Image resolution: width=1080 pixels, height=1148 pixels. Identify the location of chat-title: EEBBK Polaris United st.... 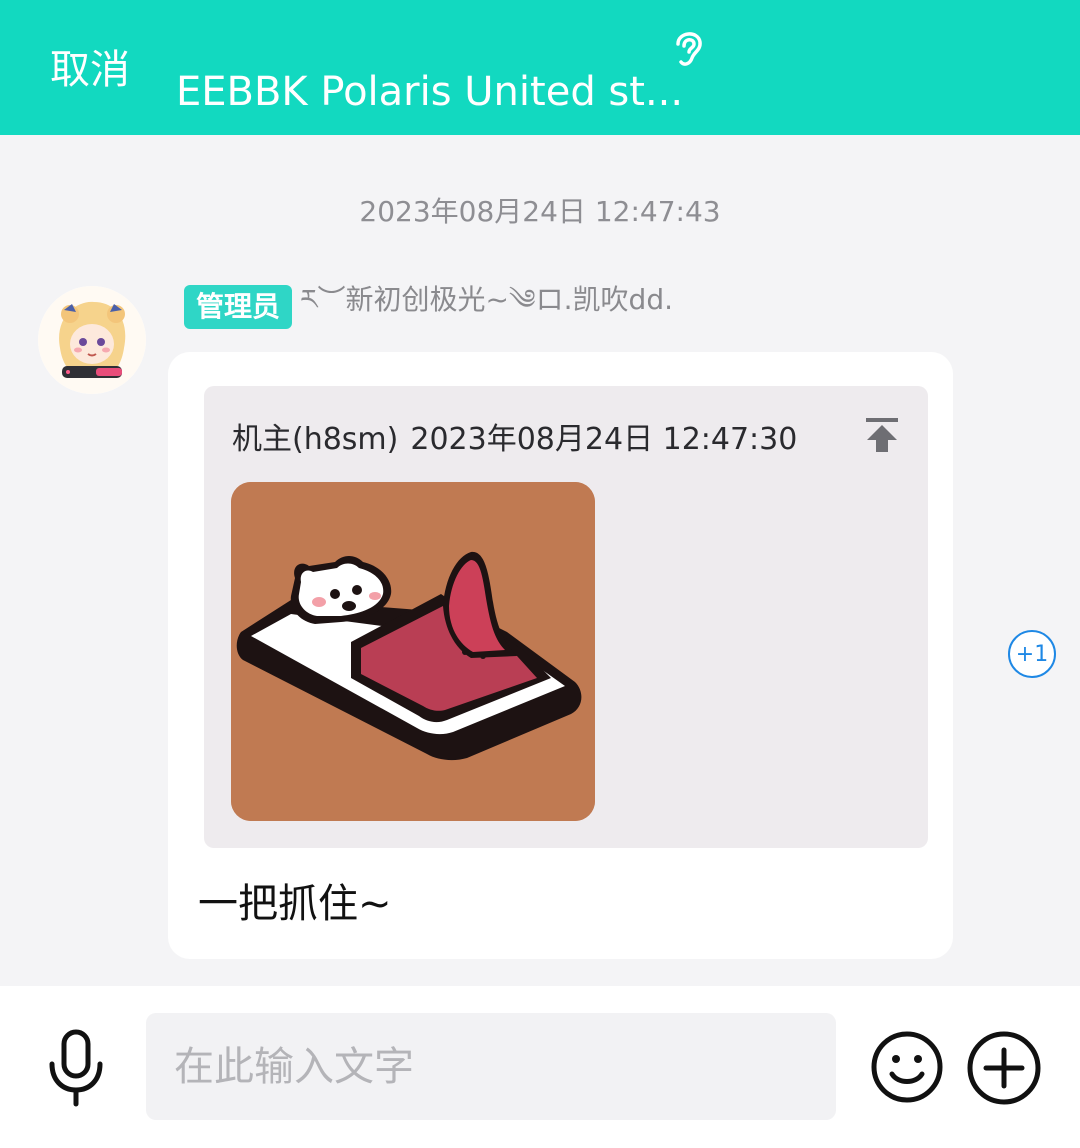
(430, 92).